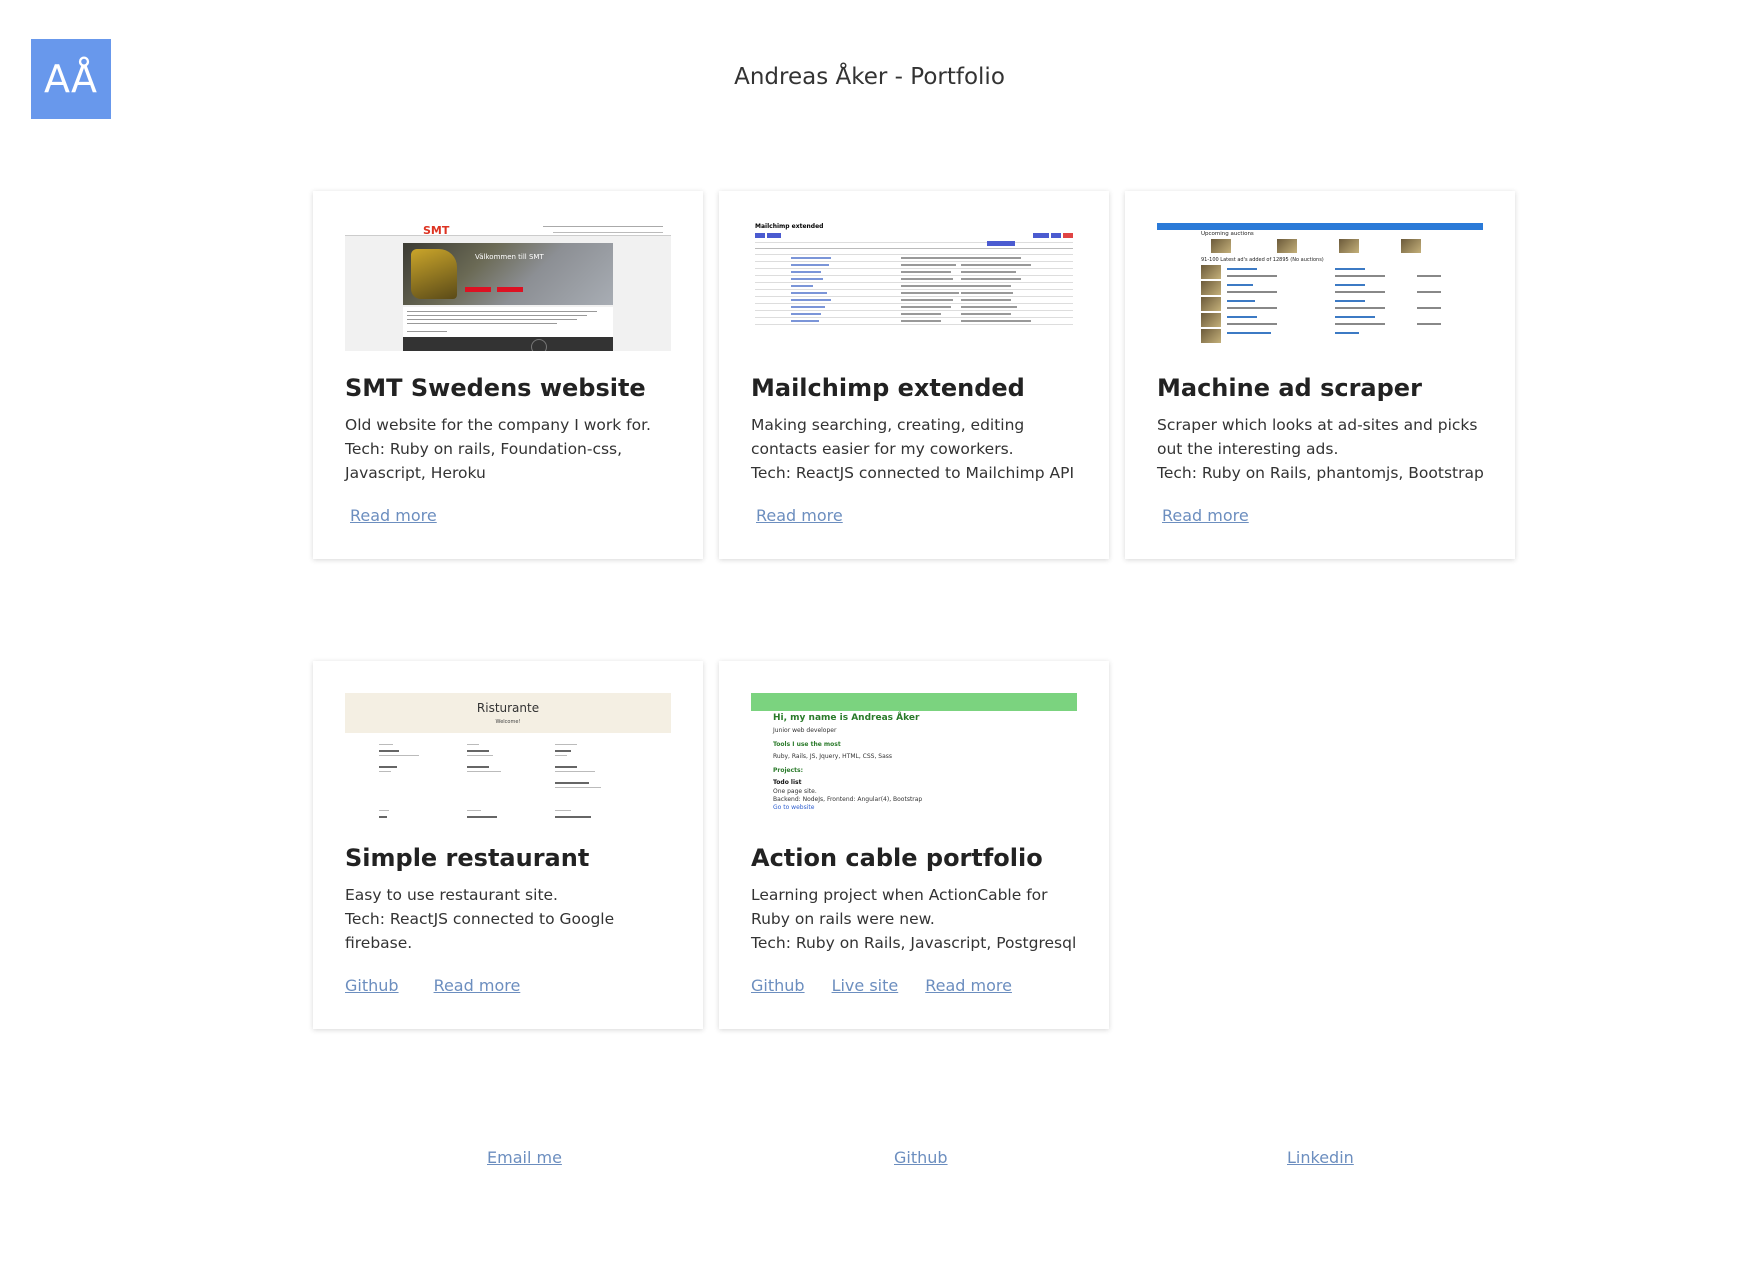  Describe the element at coordinates (788, 770) in the screenshot. I see `action-cable-thumb-projects-heading: Projects:` at that location.